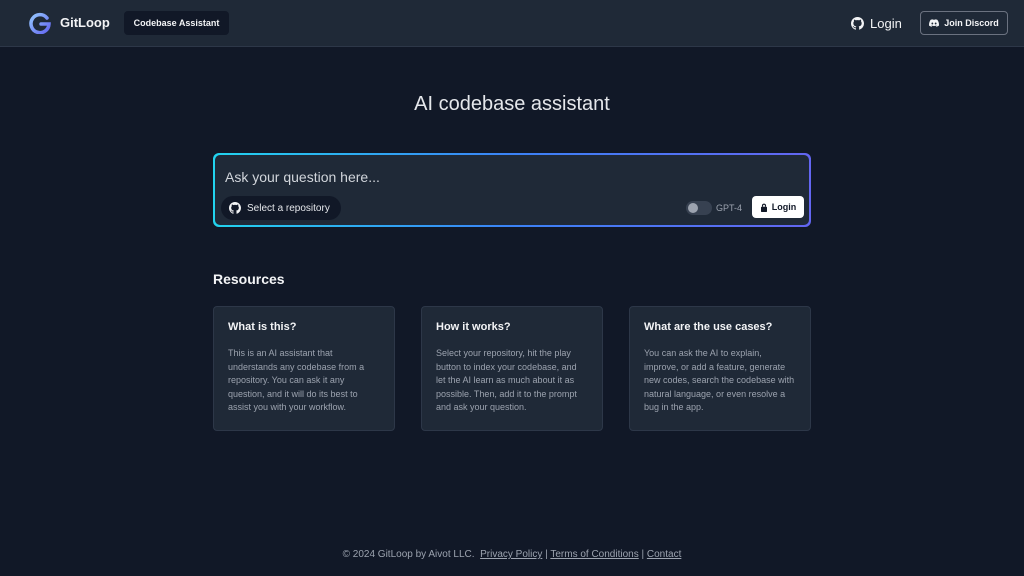  I want to click on gitloop-logo-icon, so click(40, 23).